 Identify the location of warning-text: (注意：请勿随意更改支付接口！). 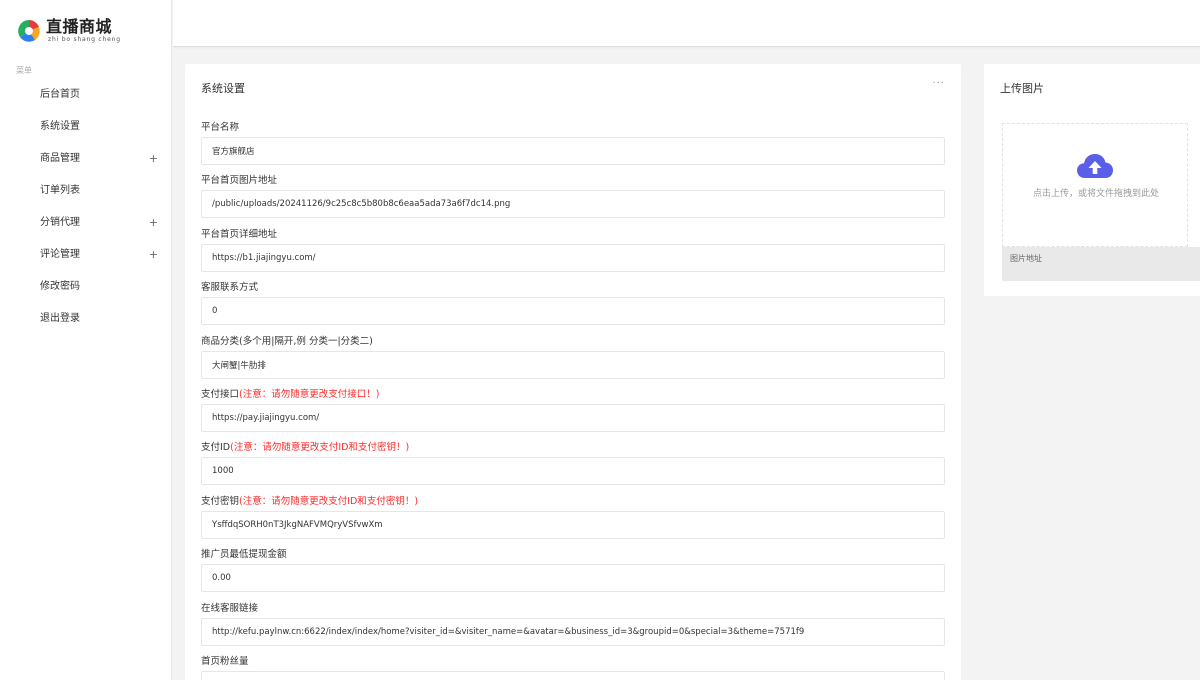
(309, 394).